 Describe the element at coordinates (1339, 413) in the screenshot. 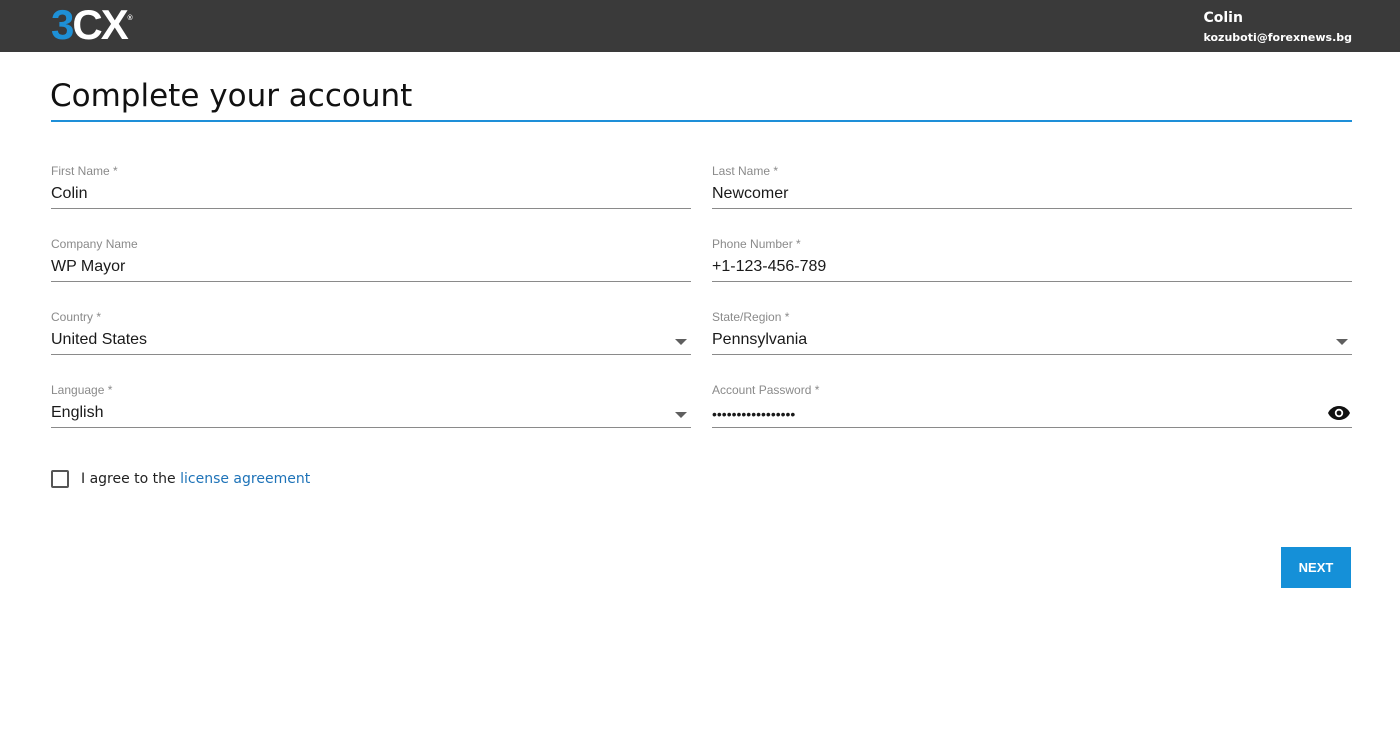

I see `eye-icon` at that location.